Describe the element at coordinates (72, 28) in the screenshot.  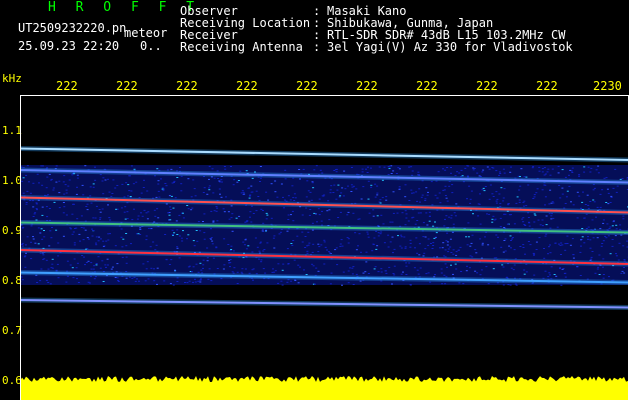
I see `file-name: UT2509232220.pn` at that location.